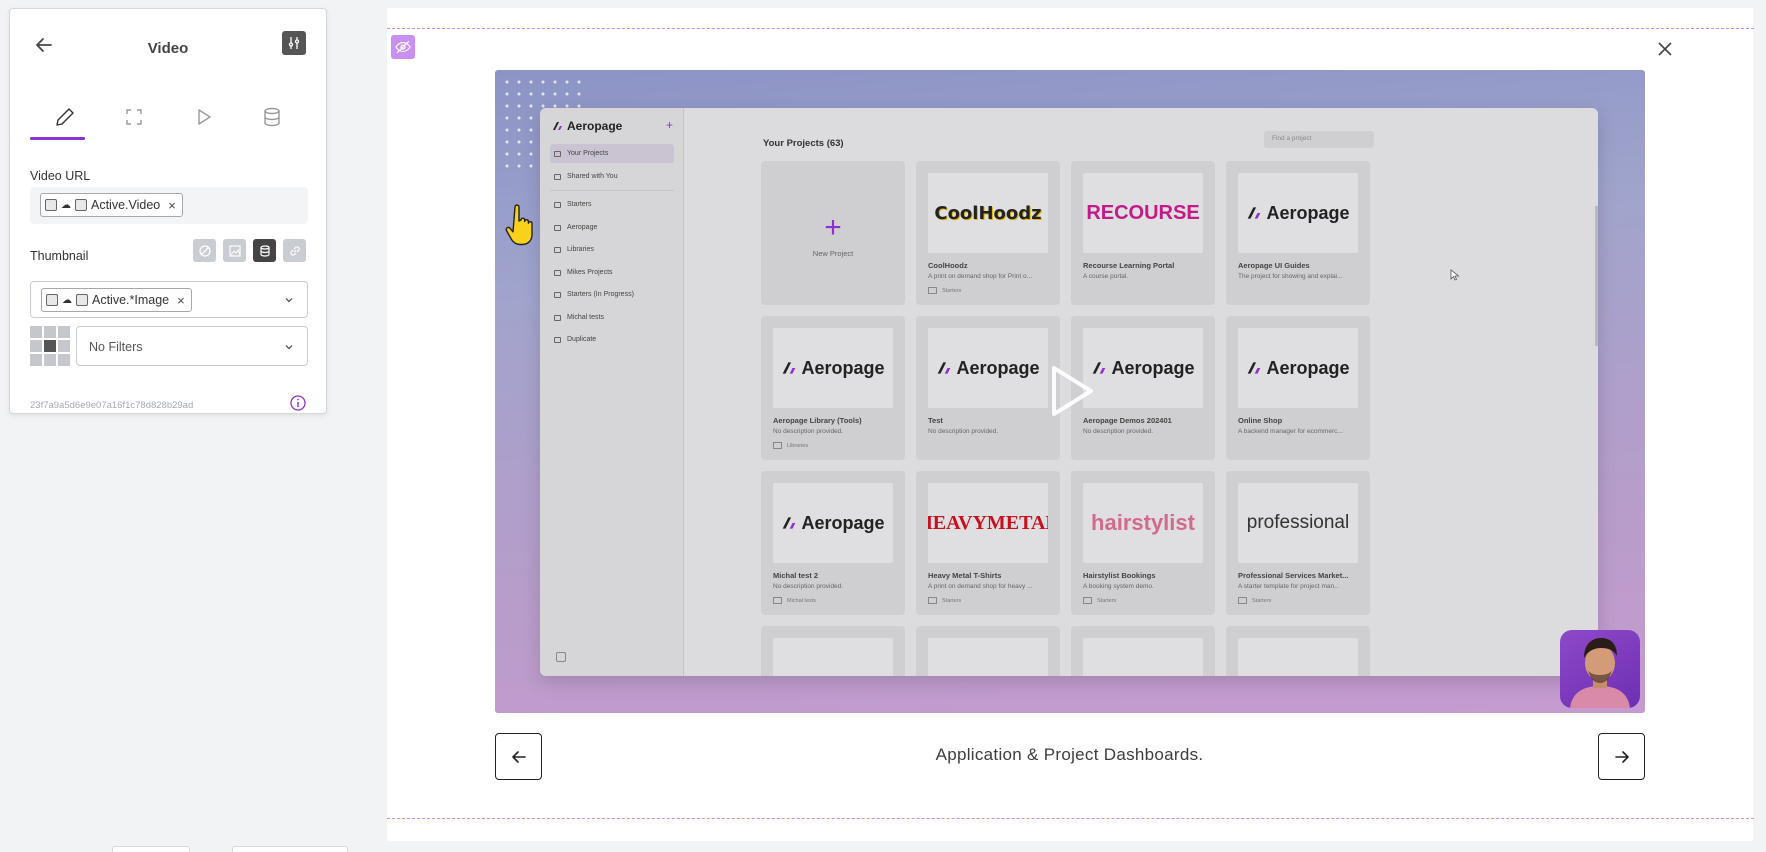 This screenshot has height=852, width=1766. What do you see at coordinates (590, 272) in the screenshot?
I see `app-nav-label: Mikes Projects` at bounding box center [590, 272].